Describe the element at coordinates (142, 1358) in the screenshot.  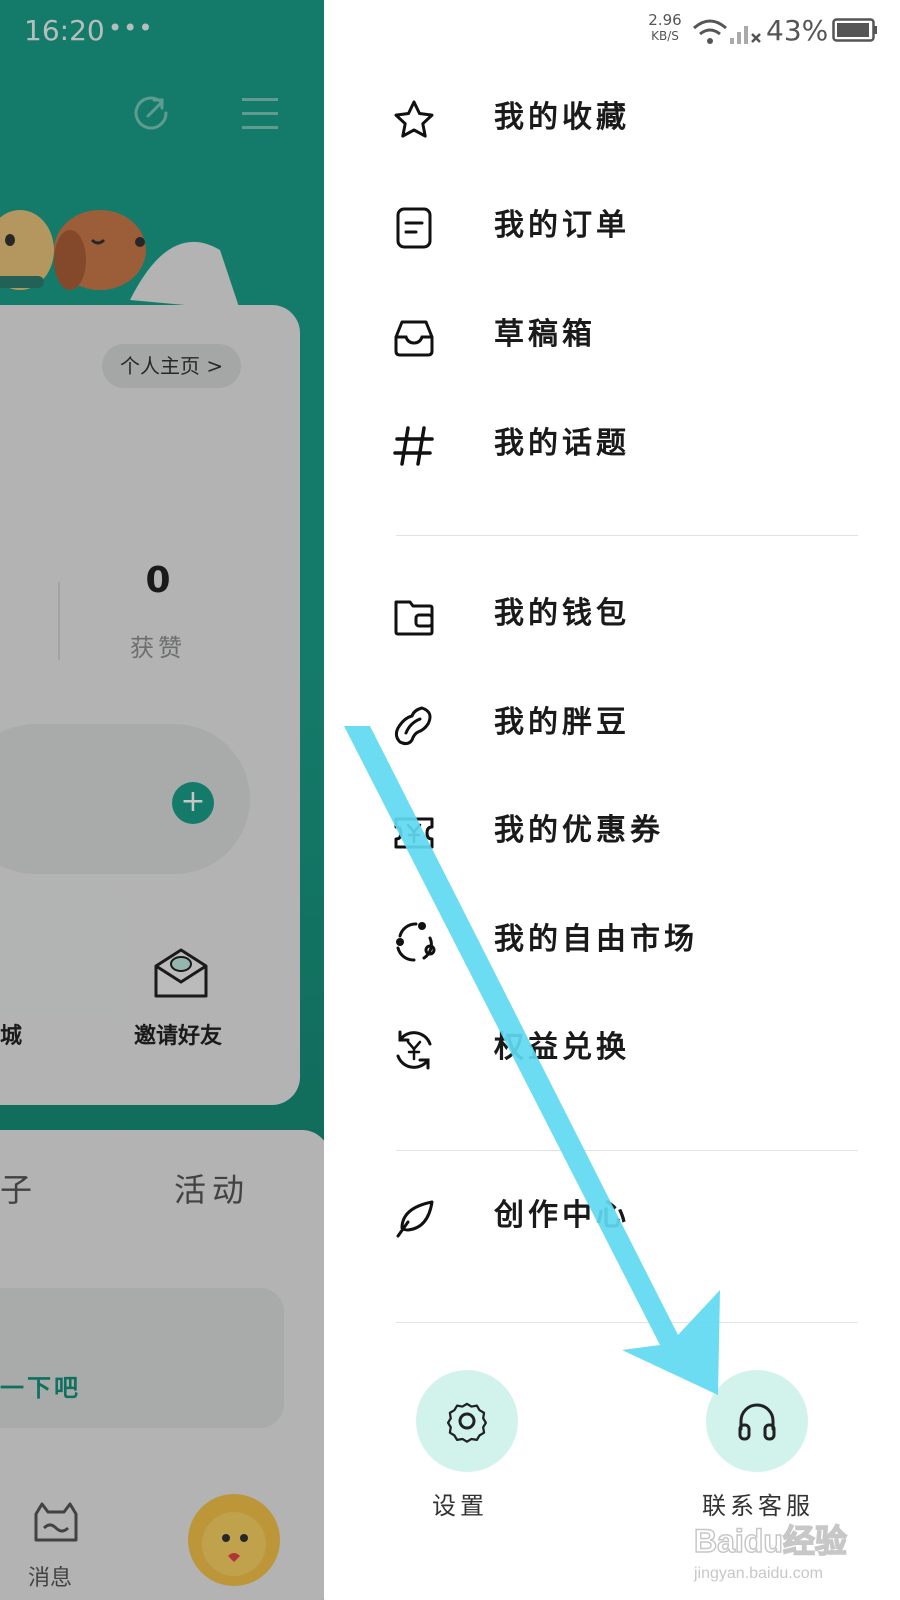
I see `empty-state-box` at that location.